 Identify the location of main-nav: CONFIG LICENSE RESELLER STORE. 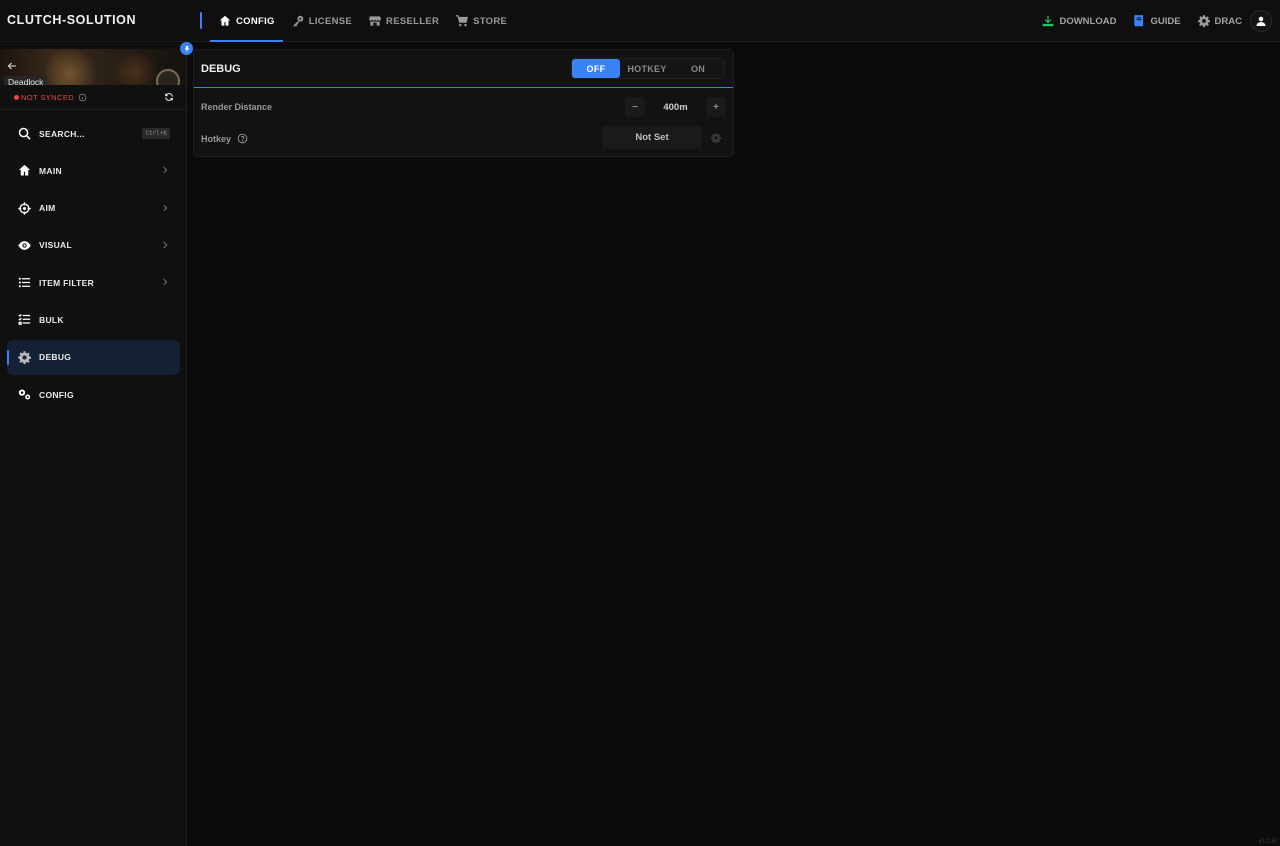
(362, 21).